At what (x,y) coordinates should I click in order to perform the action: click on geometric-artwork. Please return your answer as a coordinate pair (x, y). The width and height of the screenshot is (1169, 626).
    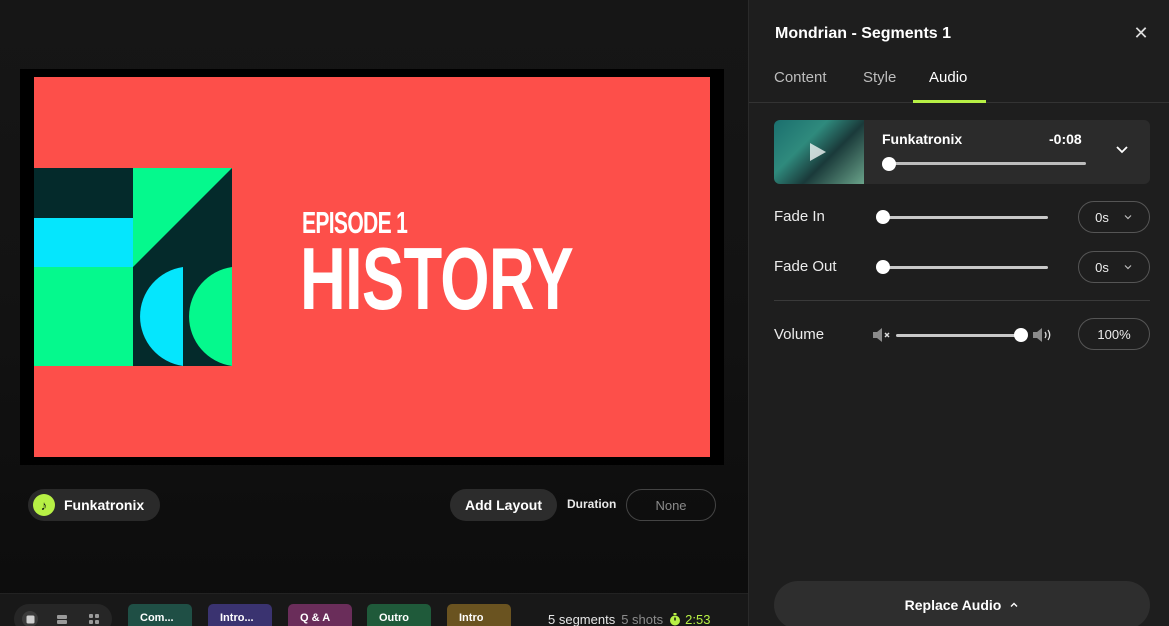
    Looking at the image, I should click on (133, 267).